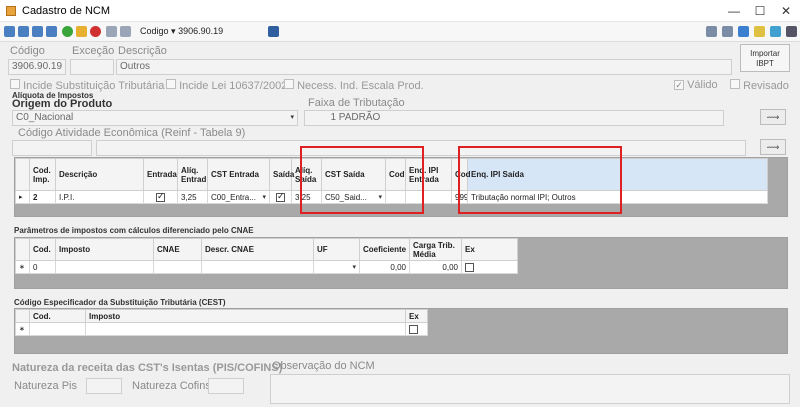  I want to click on table-row: ∗ 0 ▾ 0,00 0,00, so click(266, 267).